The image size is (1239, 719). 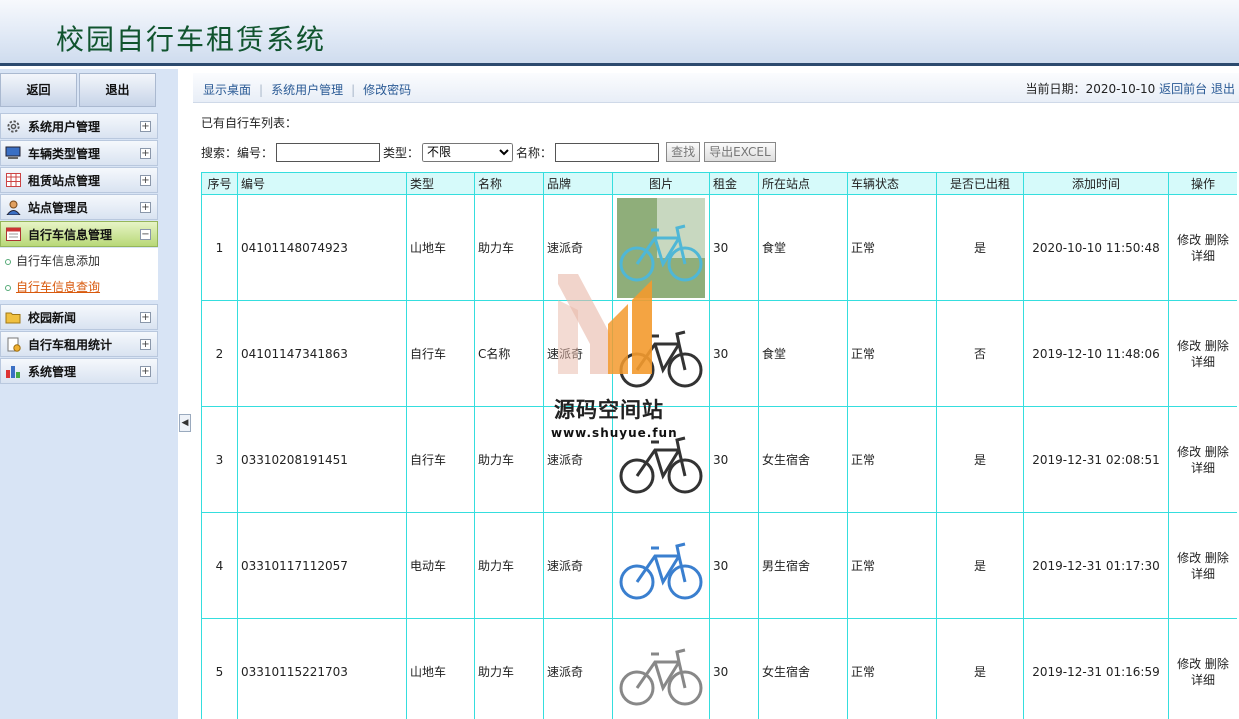 I want to click on cell-added: 2019-12-31 01:16:59, so click(x=1096, y=668).